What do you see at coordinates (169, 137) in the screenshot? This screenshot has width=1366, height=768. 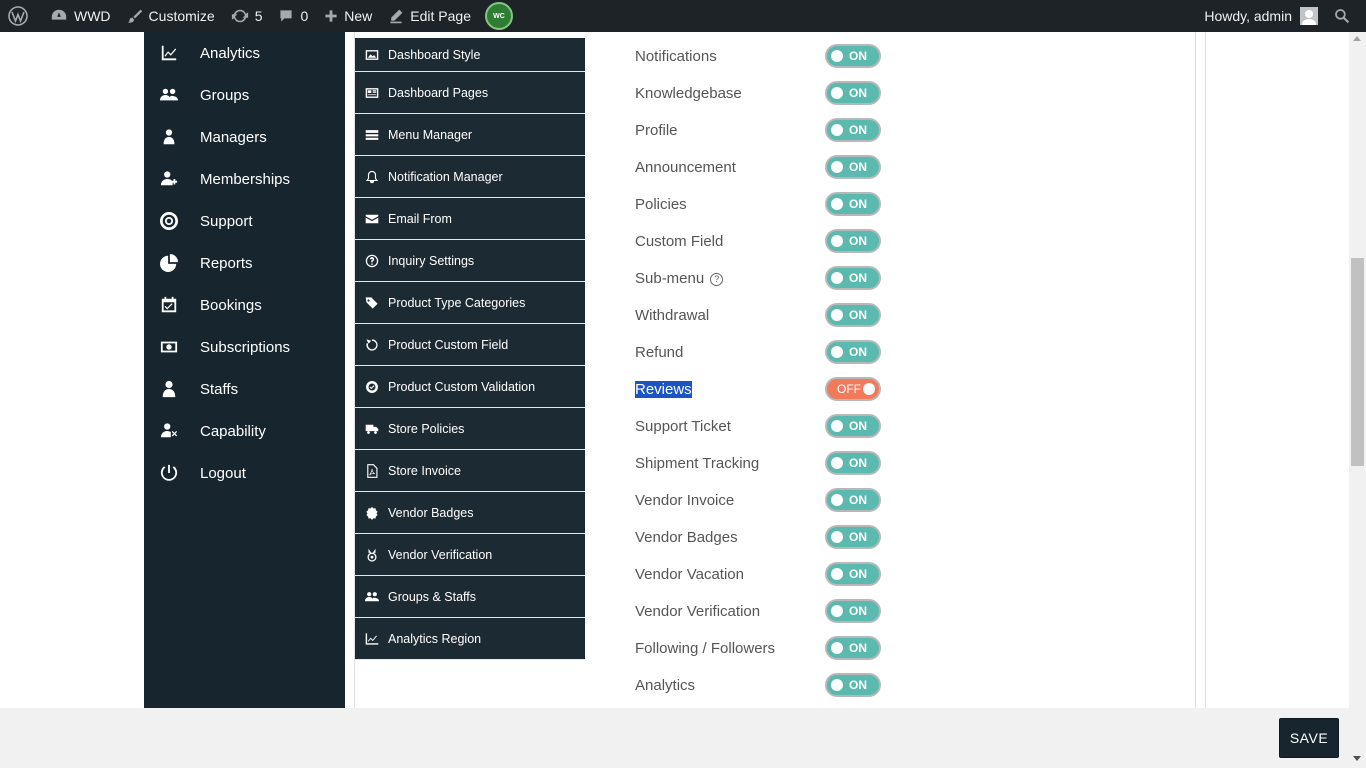 I see `managers-icon` at bounding box center [169, 137].